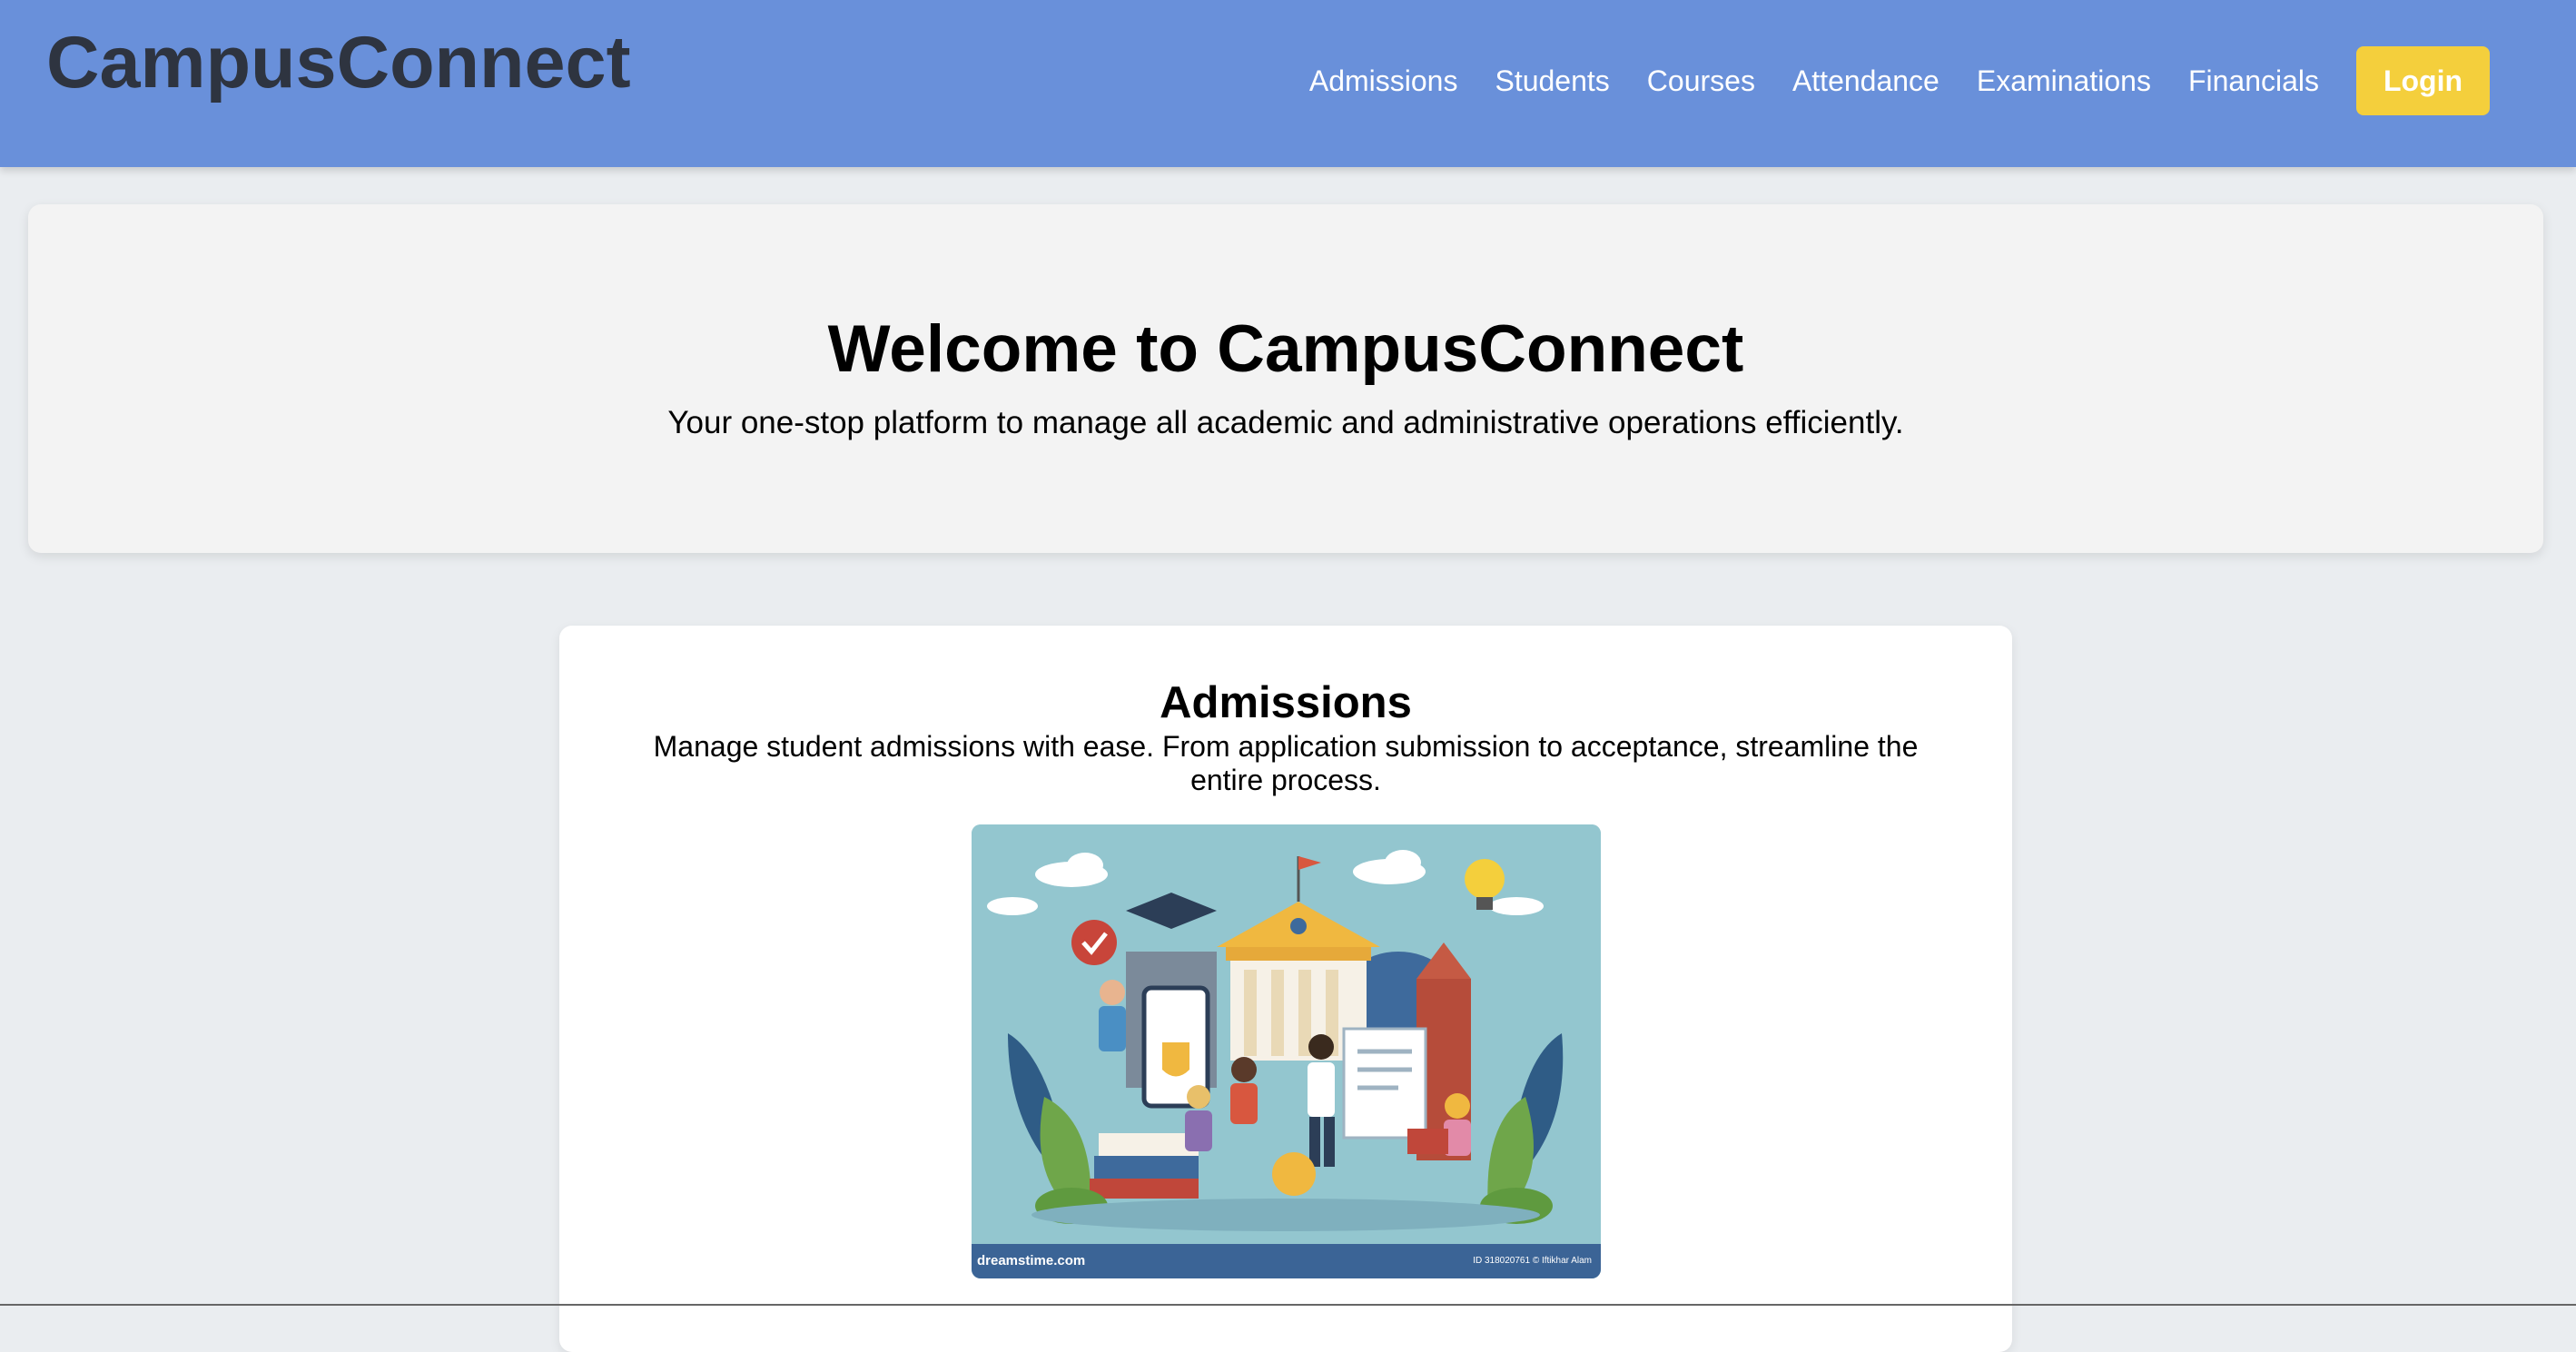  Describe the element at coordinates (1532, 1261) in the screenshot. I see `image-caption-right: ID 318020761 © Iftikhar Alam` at that location.